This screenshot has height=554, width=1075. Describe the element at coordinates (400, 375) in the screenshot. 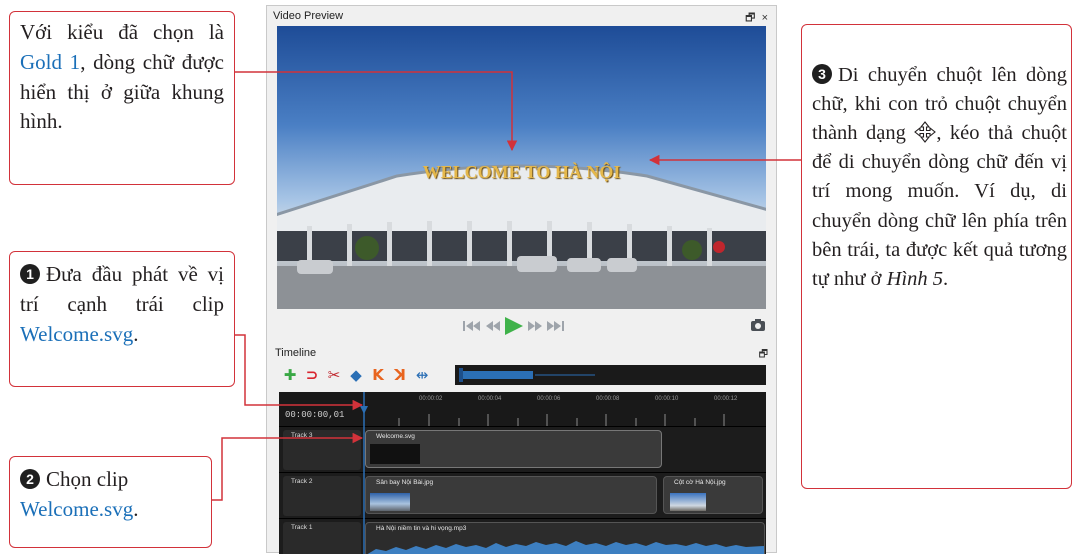

I see `next-marker-icon: ꓘ` at that location.